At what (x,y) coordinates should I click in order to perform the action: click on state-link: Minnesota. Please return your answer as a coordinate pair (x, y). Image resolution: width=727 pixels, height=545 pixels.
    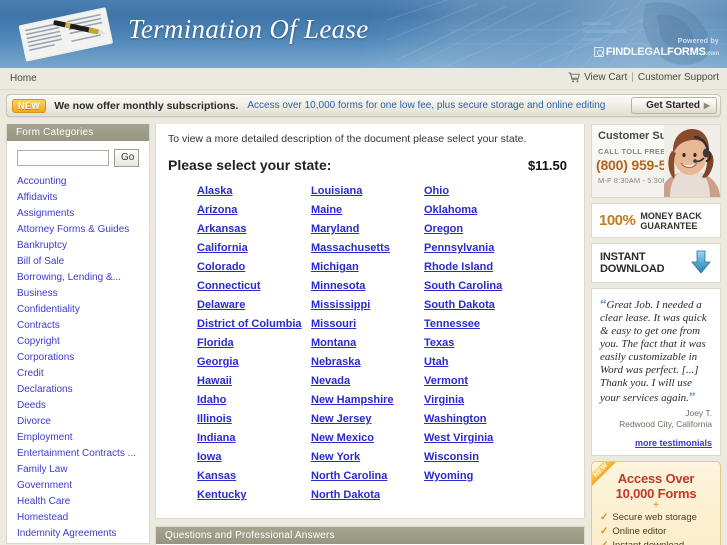
    Looking at the image, I should click on (367, 286).